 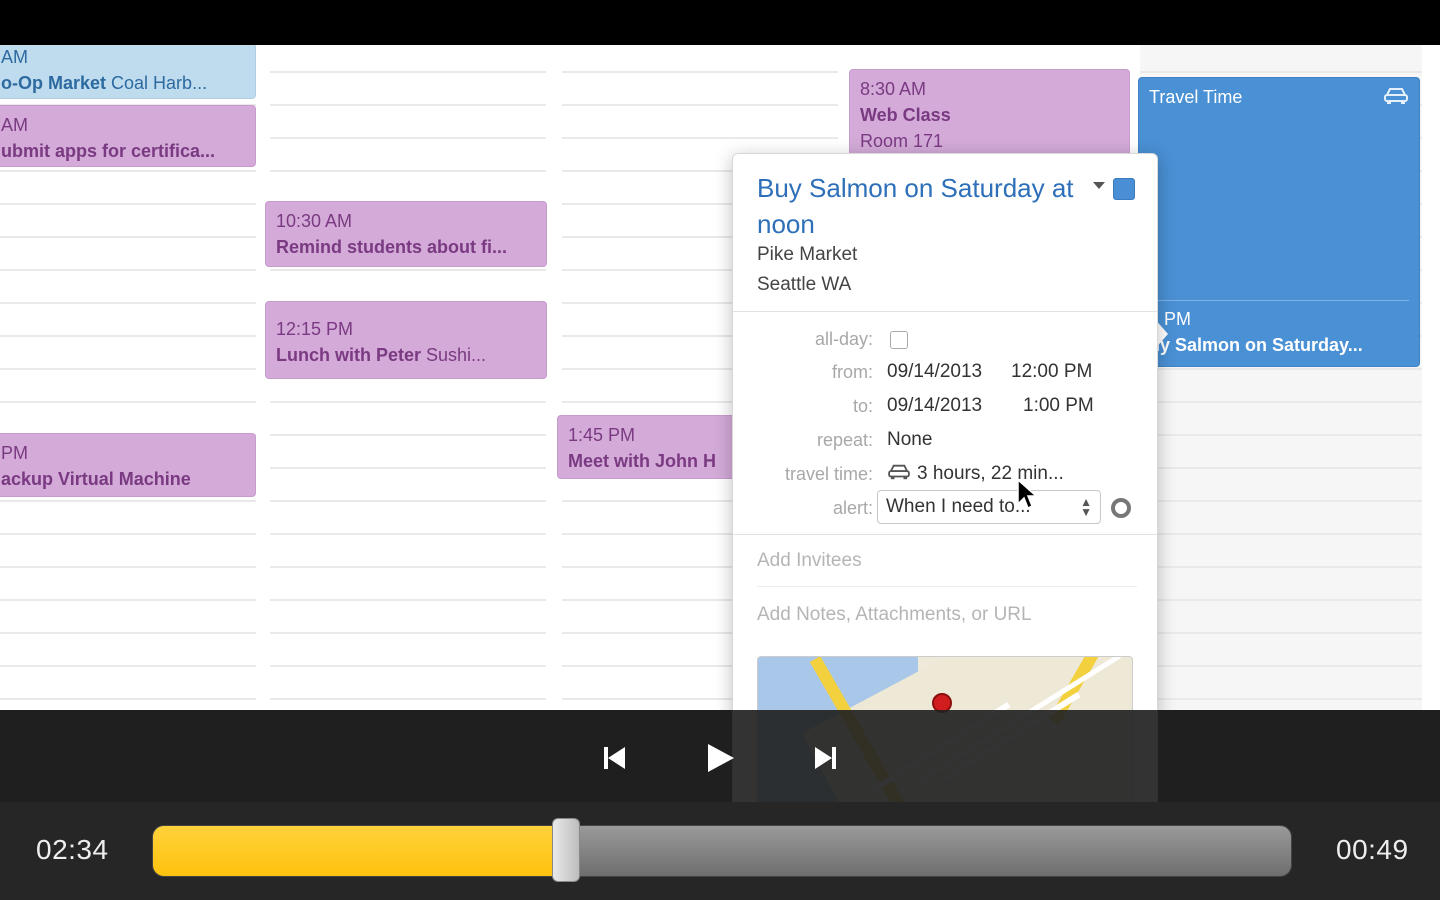 I want to click on mouse-cursor-icon, so click(x=1027, y=494).